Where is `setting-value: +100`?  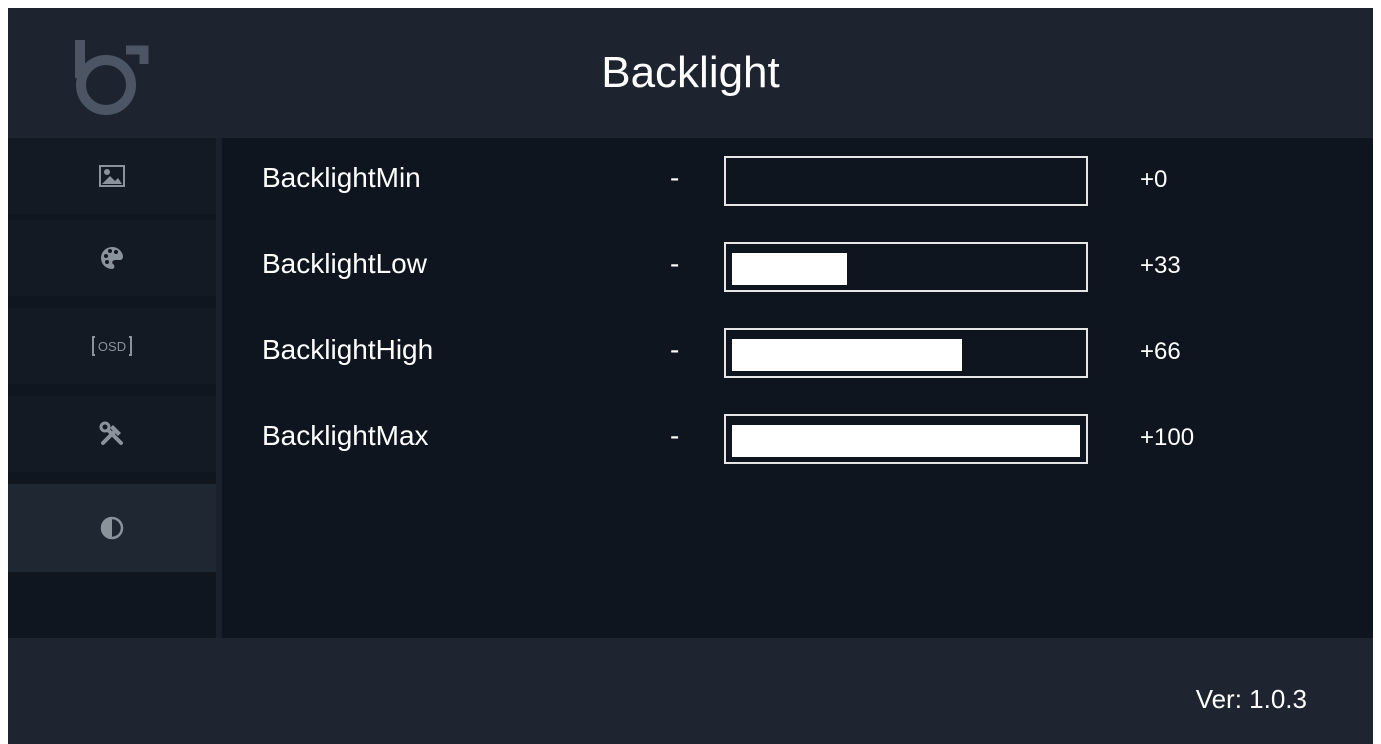 setting-value: +100 is located at coordinates (1167, 437).